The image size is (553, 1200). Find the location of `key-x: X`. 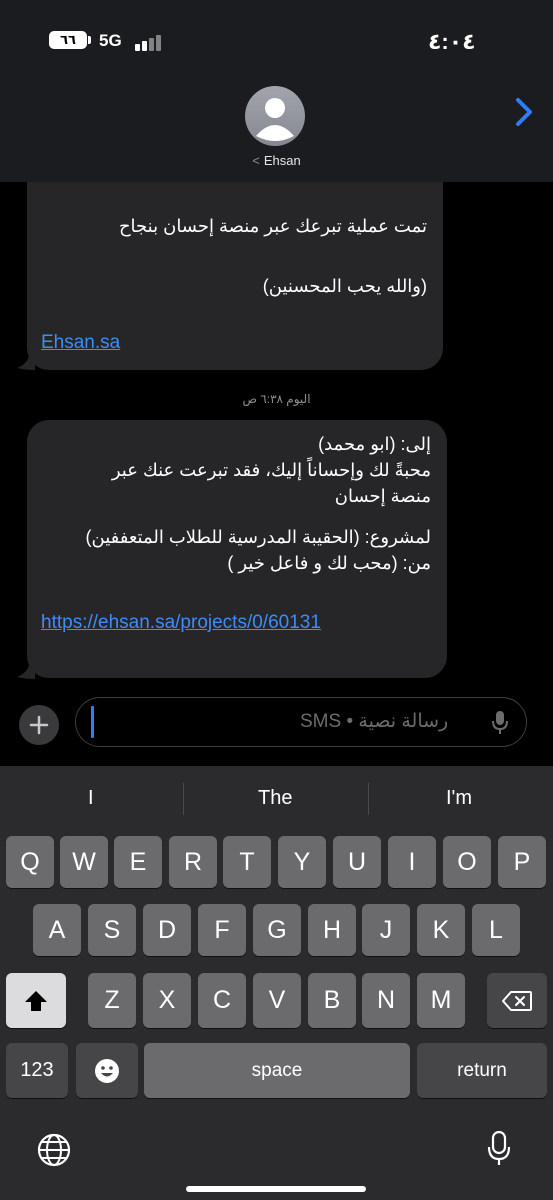

key-x: X is located at coordinates (167, 1000).